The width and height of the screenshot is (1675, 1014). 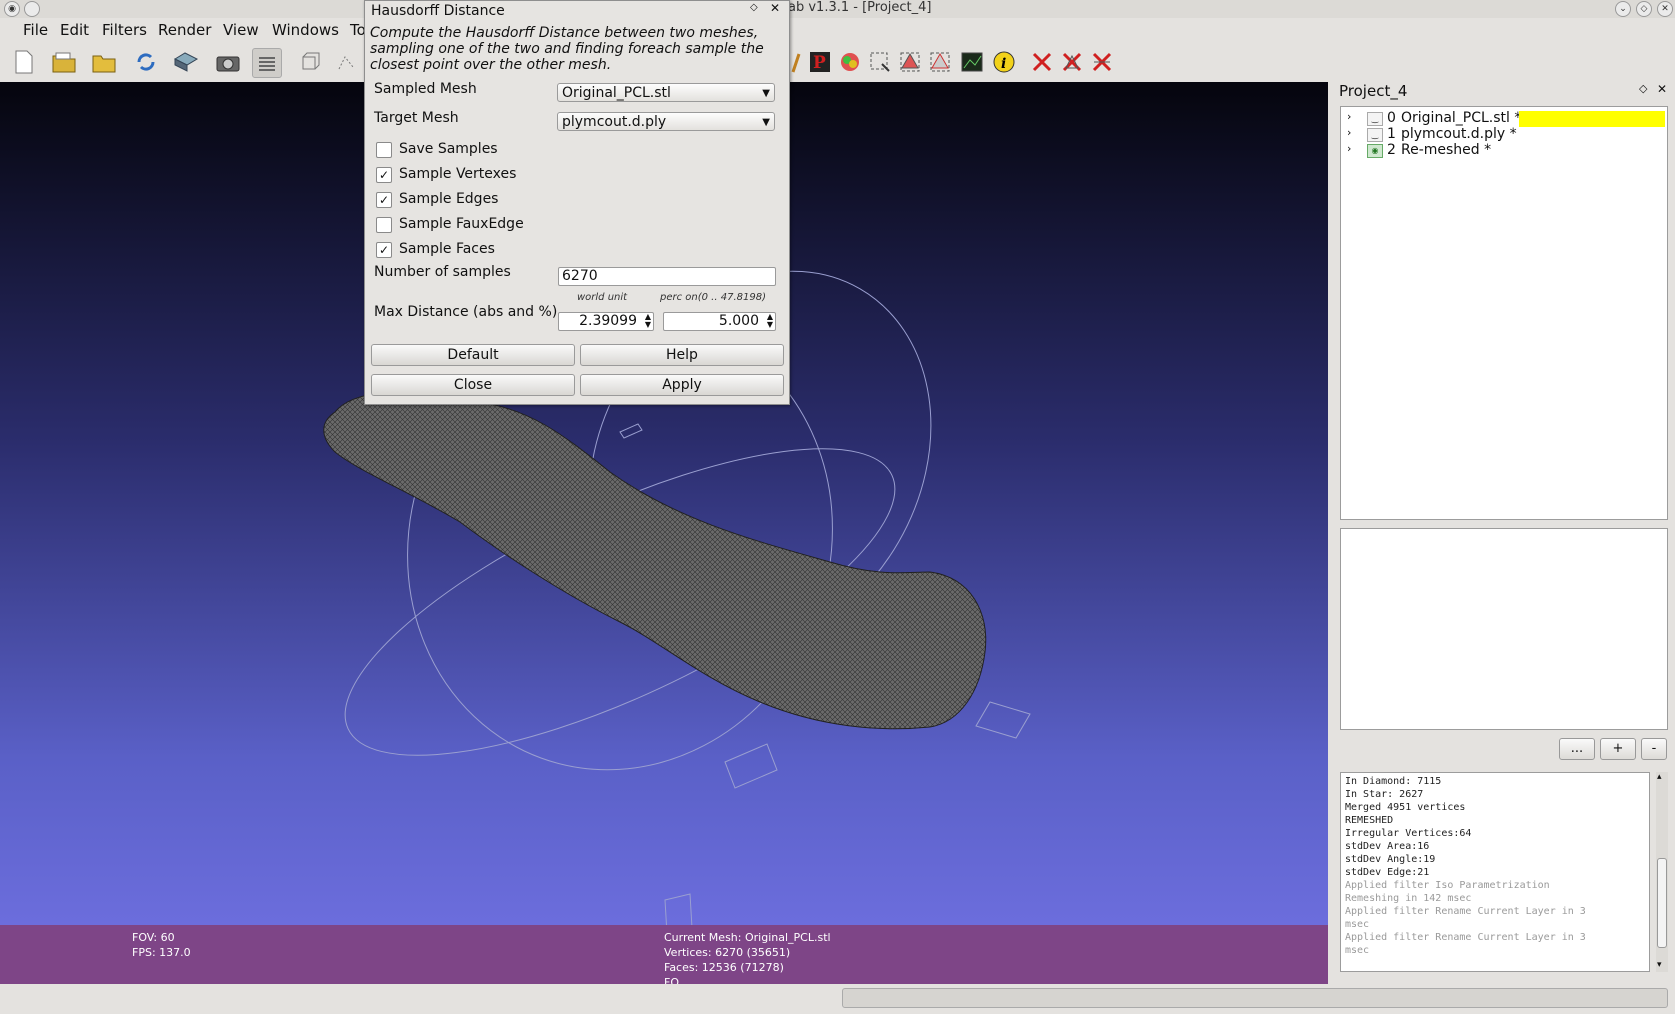 What do you see at coordinates (1504, 134) in the screenshot?
I see `layer-row-1: › ‿ 1 plymcout.d.ply *` at bounding box center [1504, 134].